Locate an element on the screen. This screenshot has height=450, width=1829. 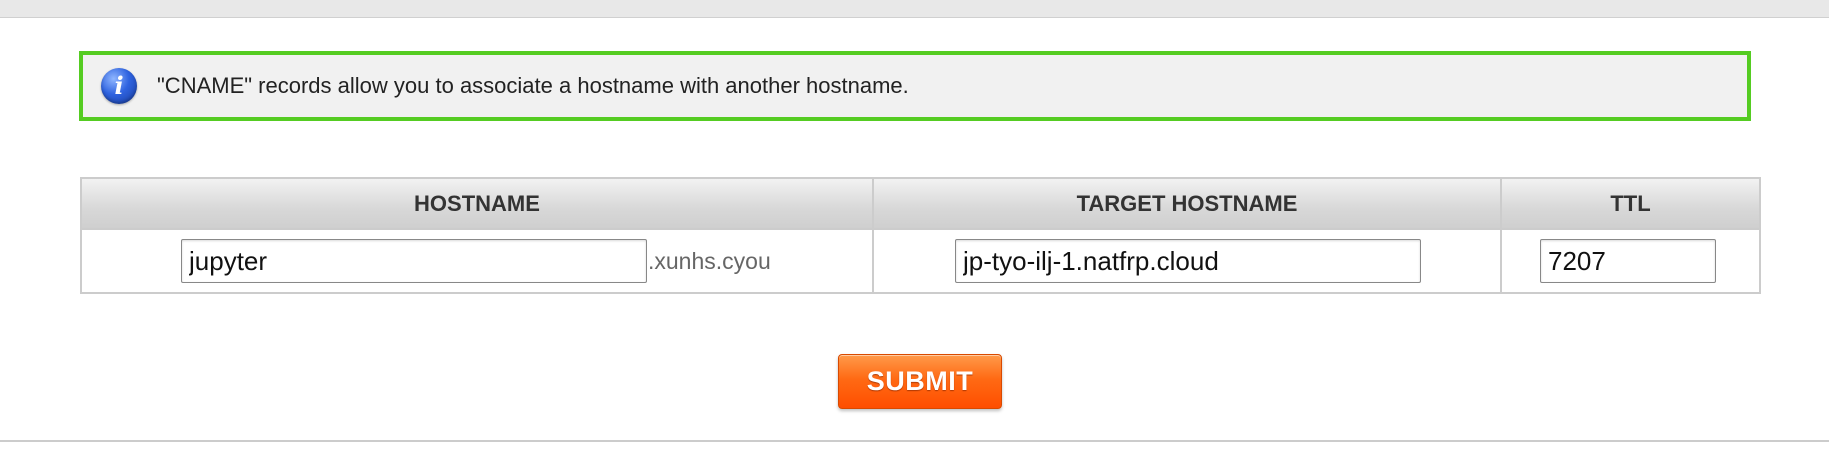
table-row: .xunhs.cyou is located at coordinates (920, 261).